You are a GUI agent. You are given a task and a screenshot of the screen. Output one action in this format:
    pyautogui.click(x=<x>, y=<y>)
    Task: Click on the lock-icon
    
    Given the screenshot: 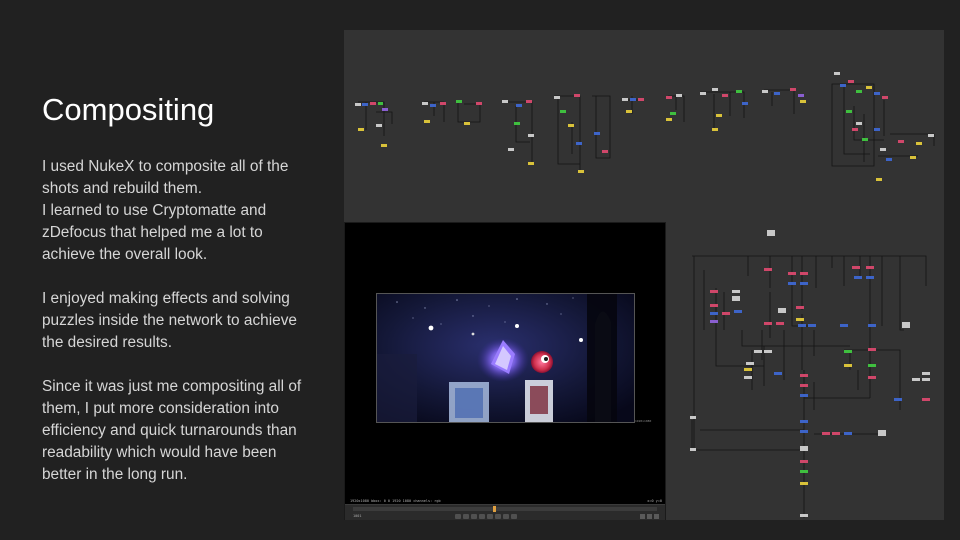 What is the action you would take?
    pyautogui.click(x=656, y=516)
    